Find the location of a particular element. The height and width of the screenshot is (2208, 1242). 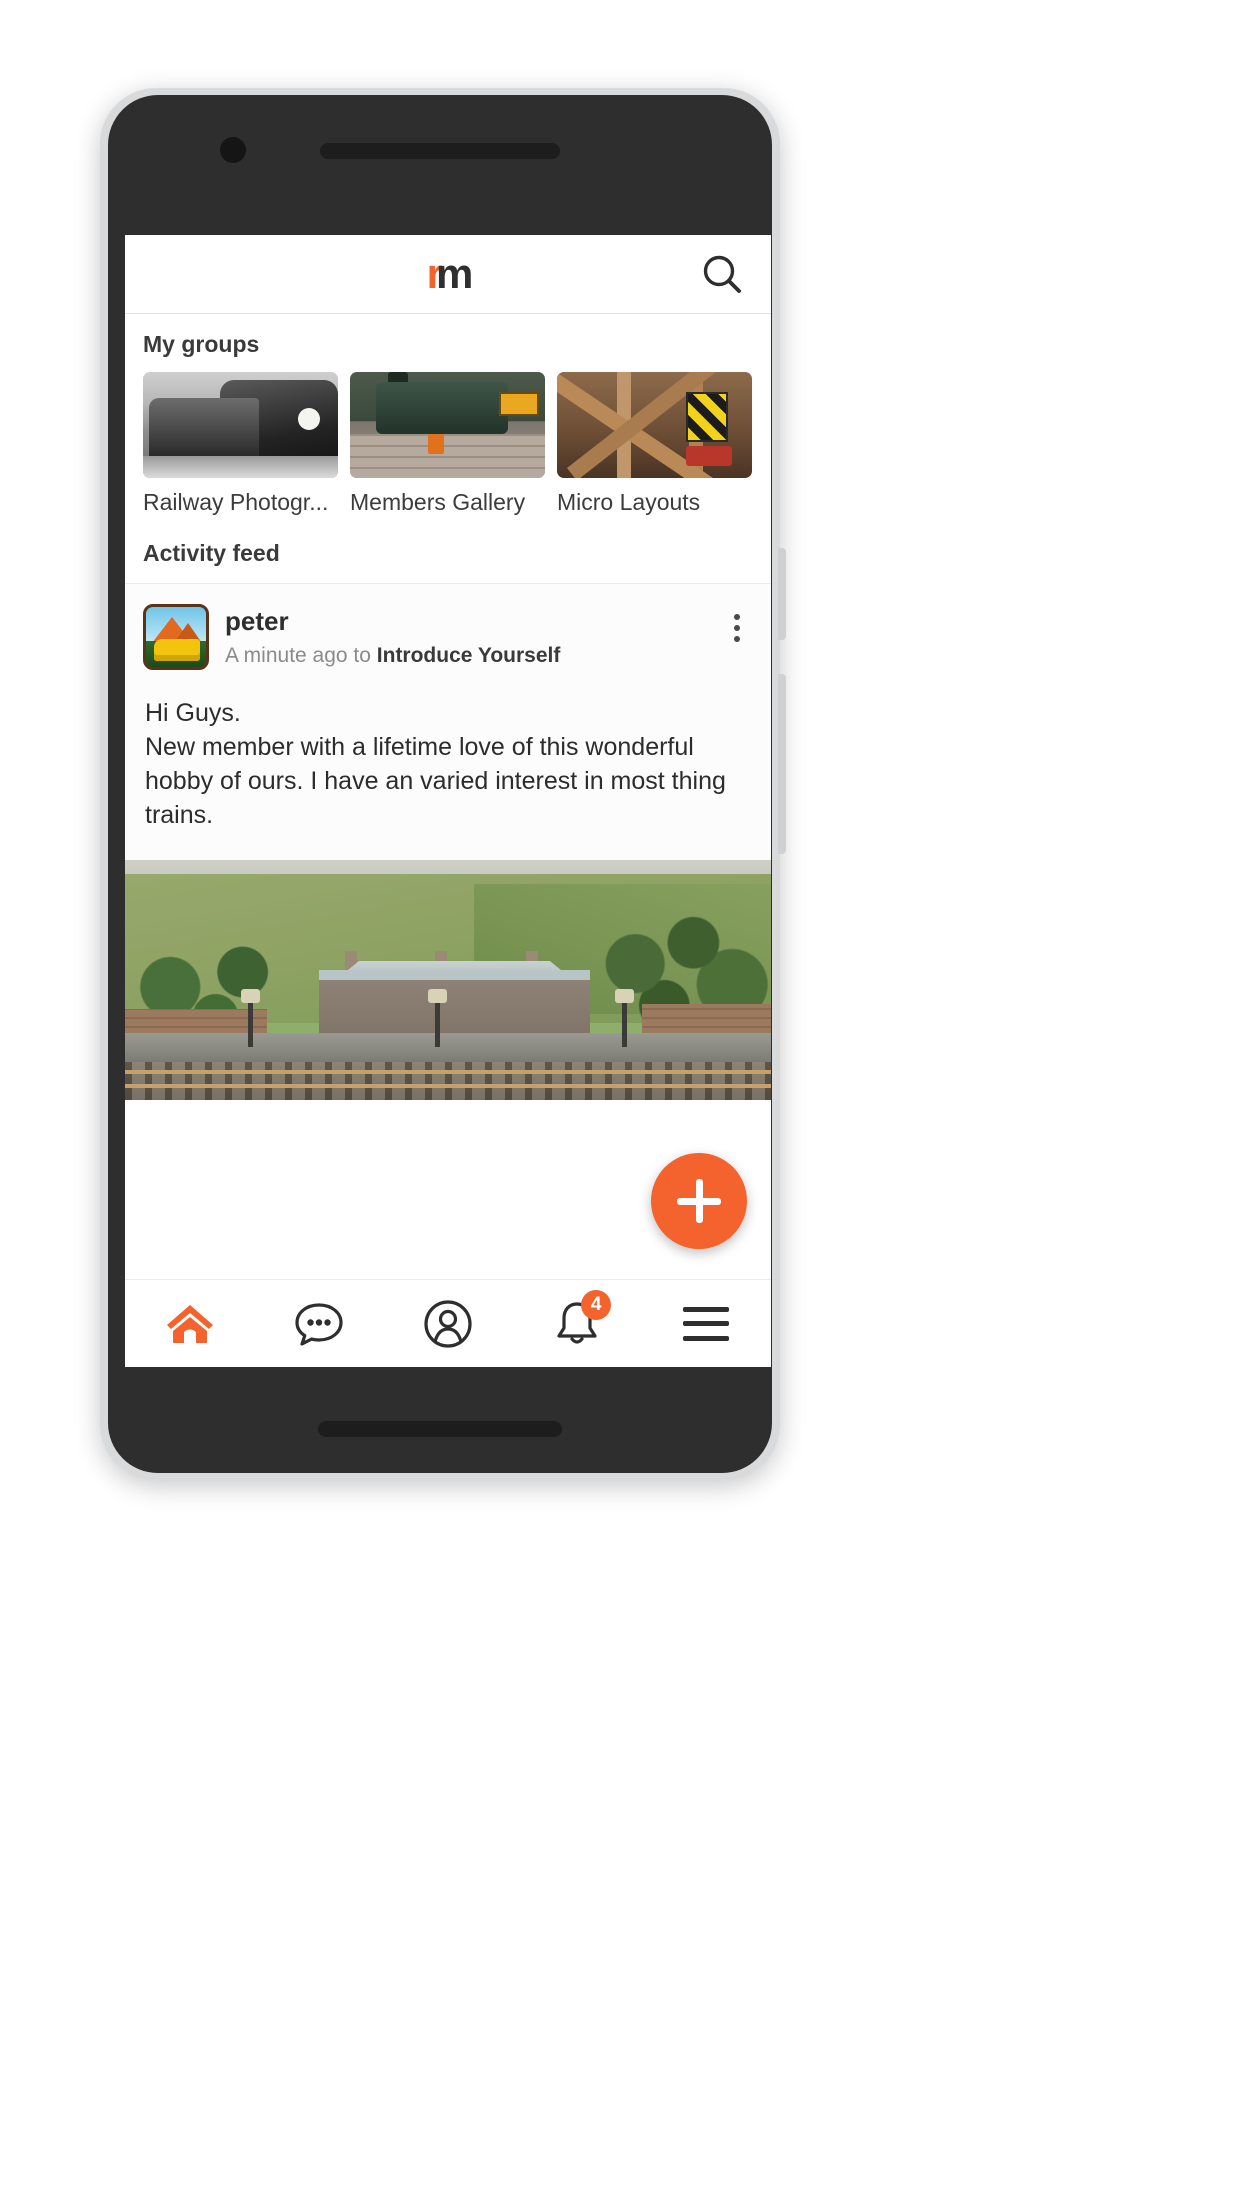

post-photo is located at coordinates (448, 980).